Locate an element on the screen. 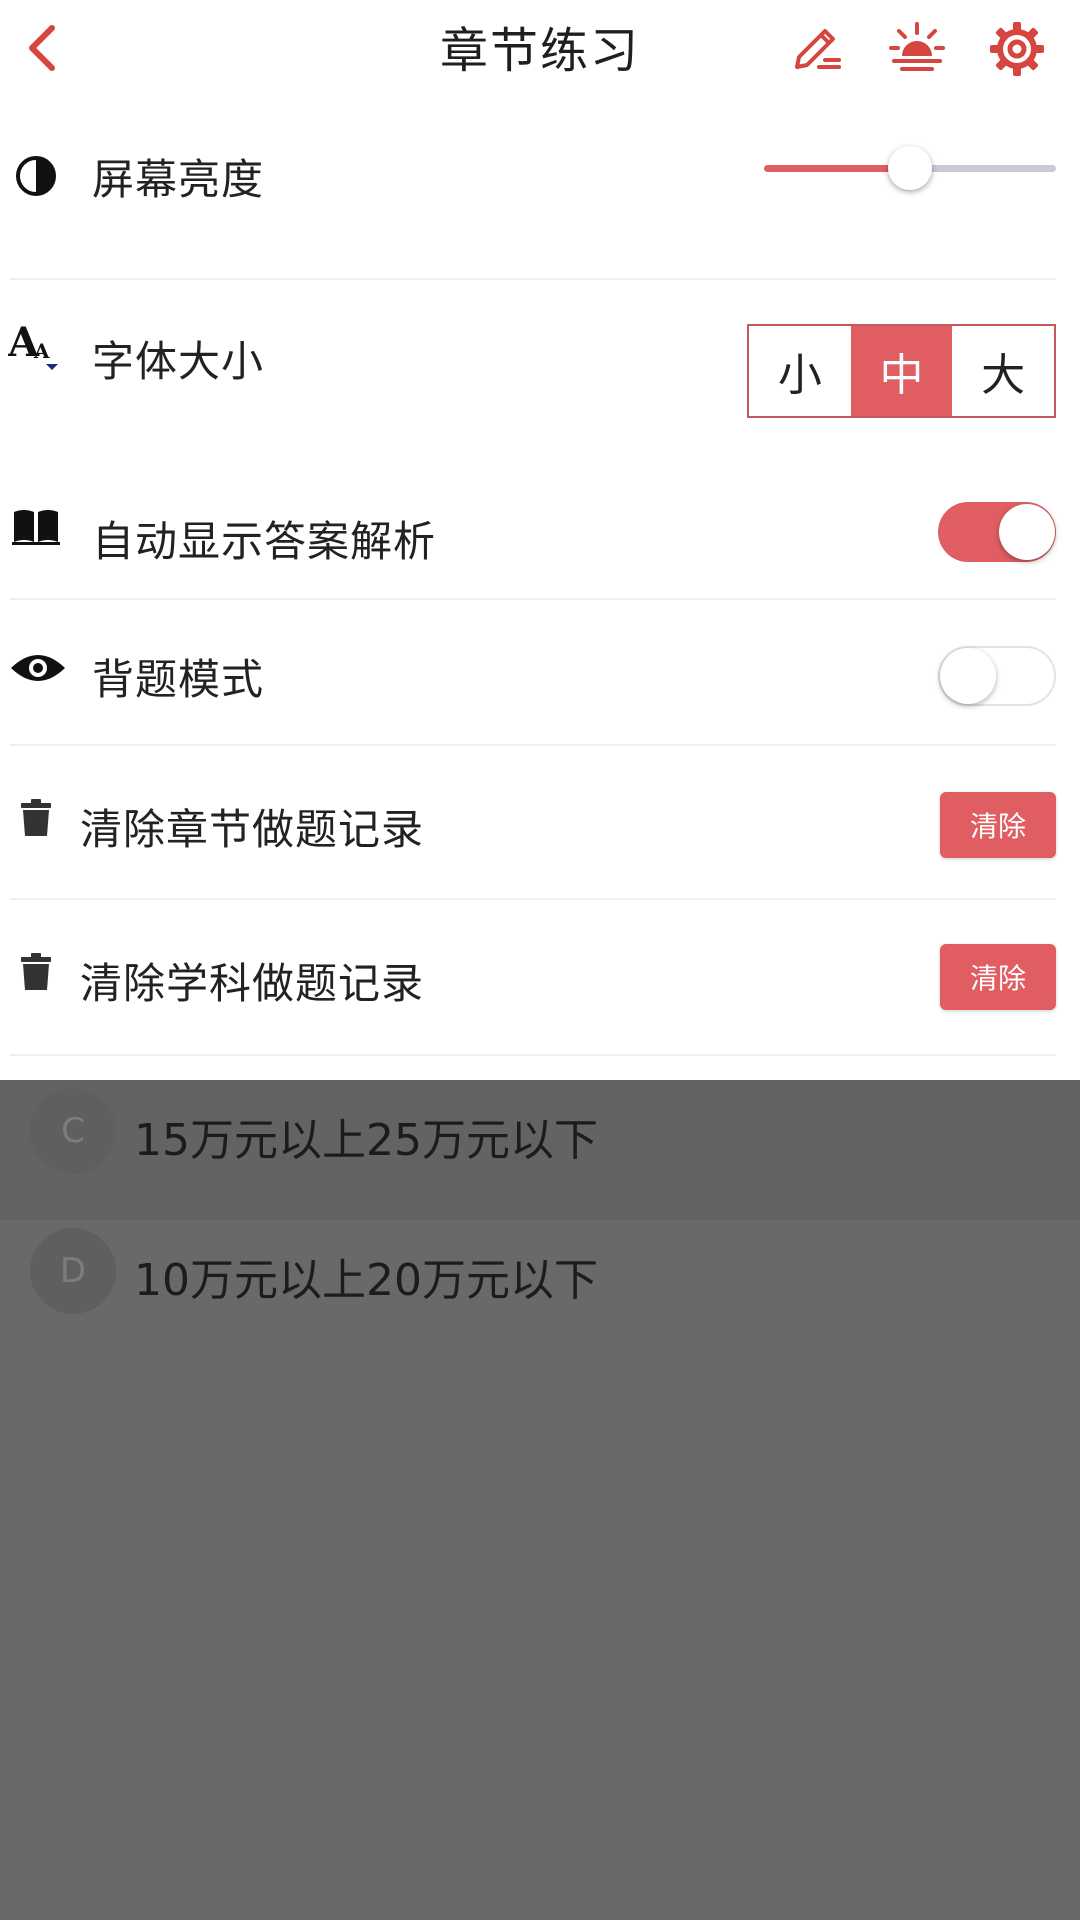  svg-text: A is located at coordinates (41, 351).